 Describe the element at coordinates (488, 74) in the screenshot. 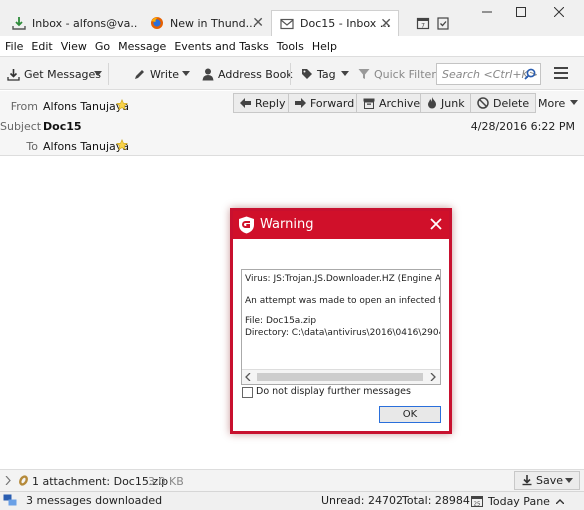

I see `search-input: Search <Ctrl+K>` at that location.